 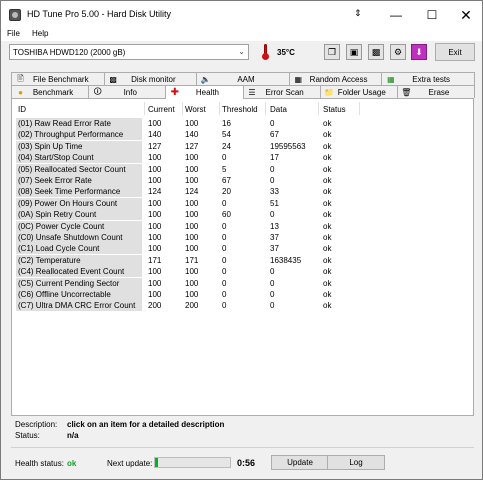 I want to click on table-row: (0C) Power Cycle Count 100 100 0 13 ok, so click(x=243, y=226).